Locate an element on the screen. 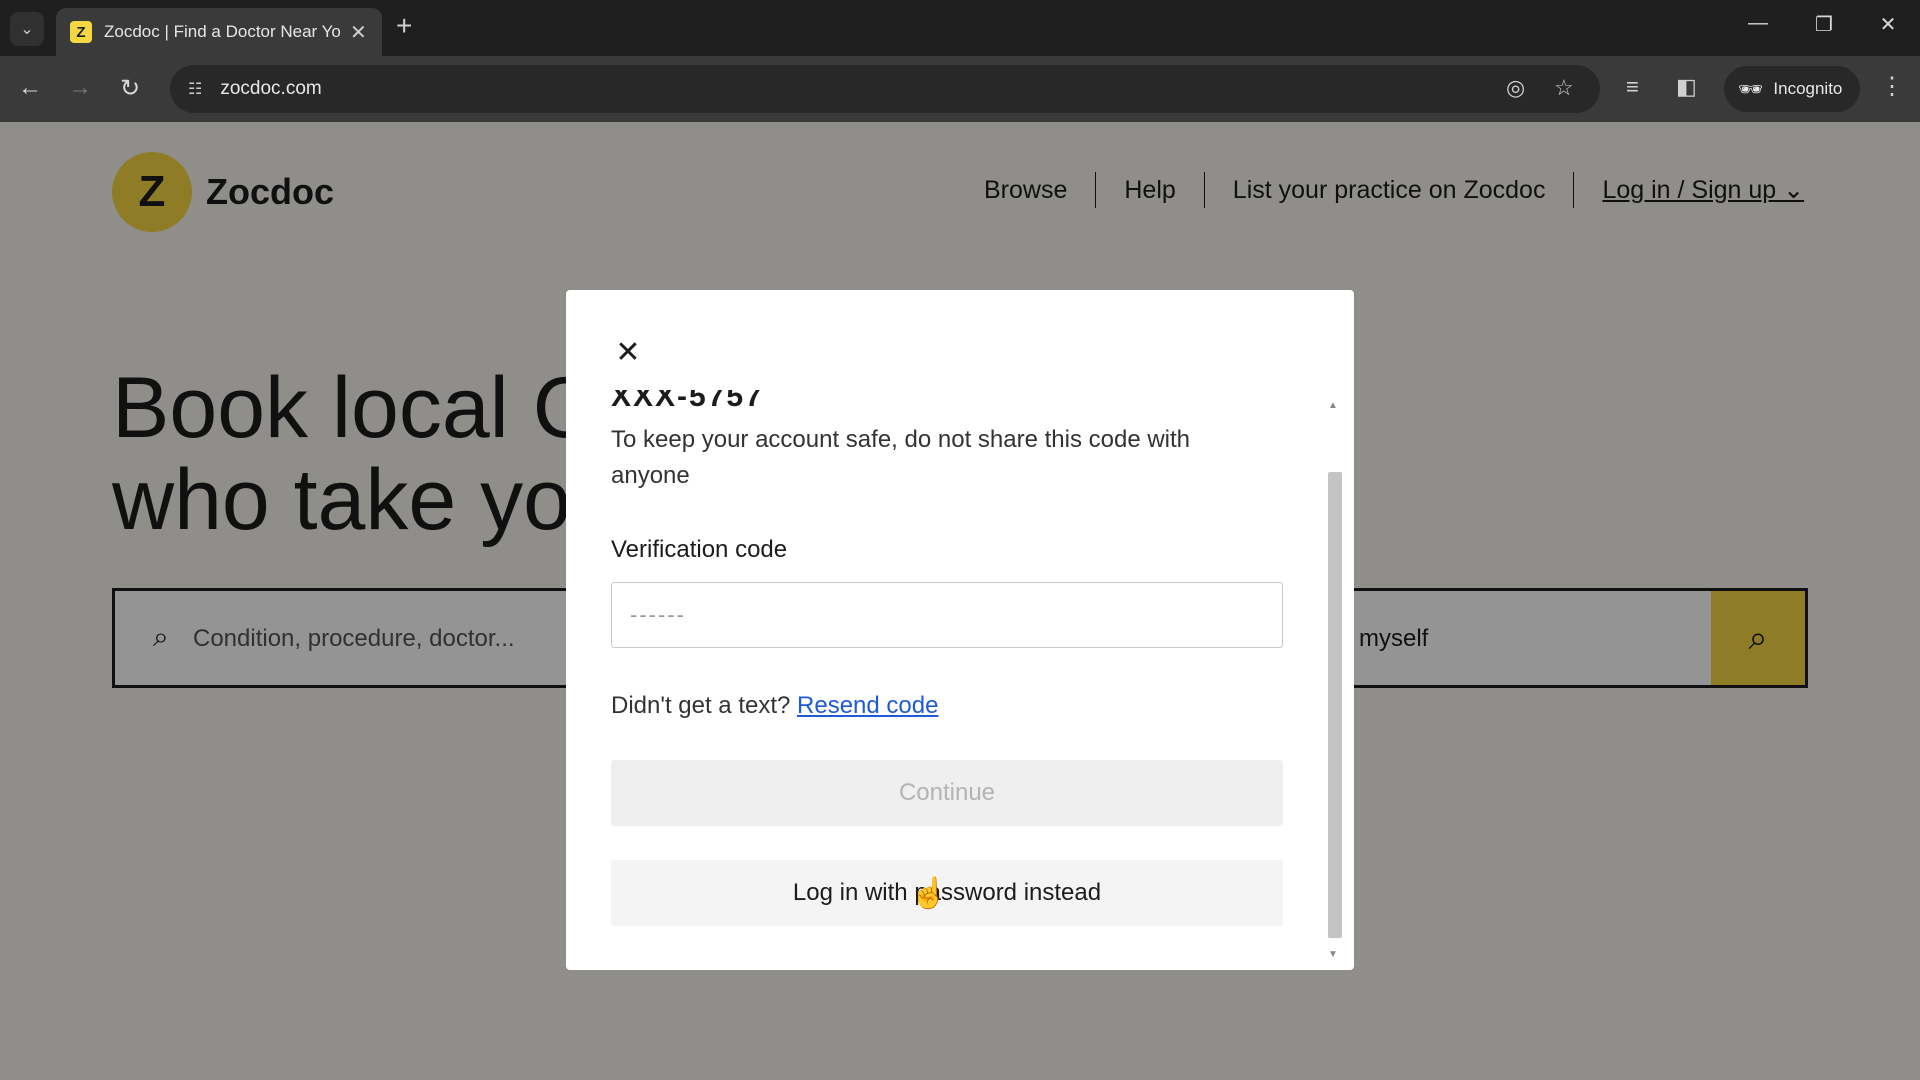 This screenshot has width=1920, height=1080. resend-row: Didn't get a text? Resend code is located at coordinates (951, 706).